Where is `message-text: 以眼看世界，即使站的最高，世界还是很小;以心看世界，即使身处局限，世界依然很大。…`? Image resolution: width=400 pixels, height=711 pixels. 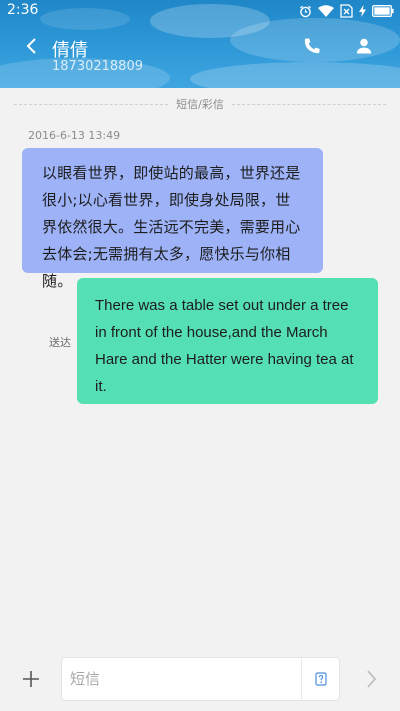
message-text: 以眼看世界，即使站的最高，世界还是很小;以心看世界，即使身处局限，世界依然很大。… is located at coordinates (171, 227).